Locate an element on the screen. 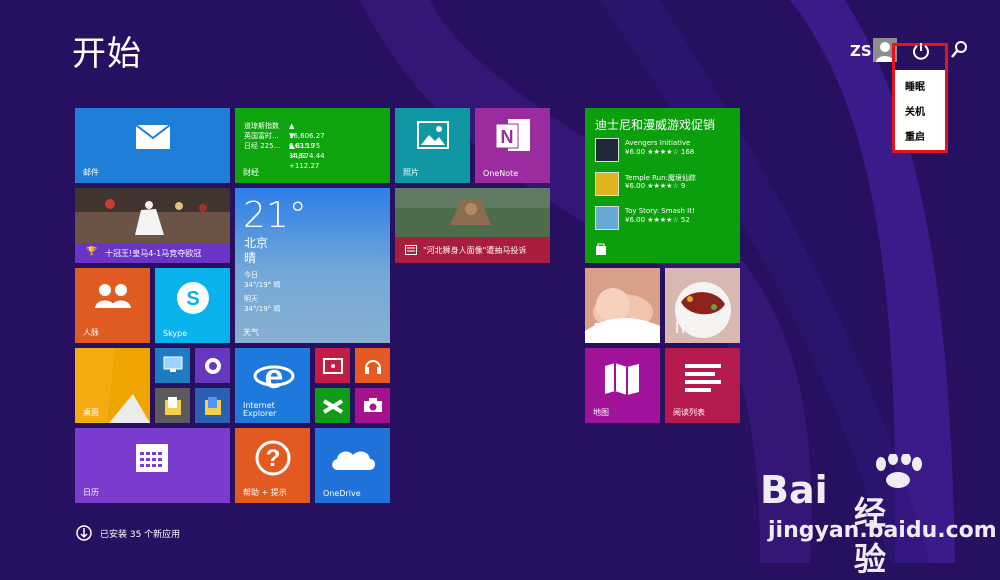  store-app-item: Toy Story: Smash It! ¥6.00 ★★★★☆ 52 is located at coordinates (662, 221).